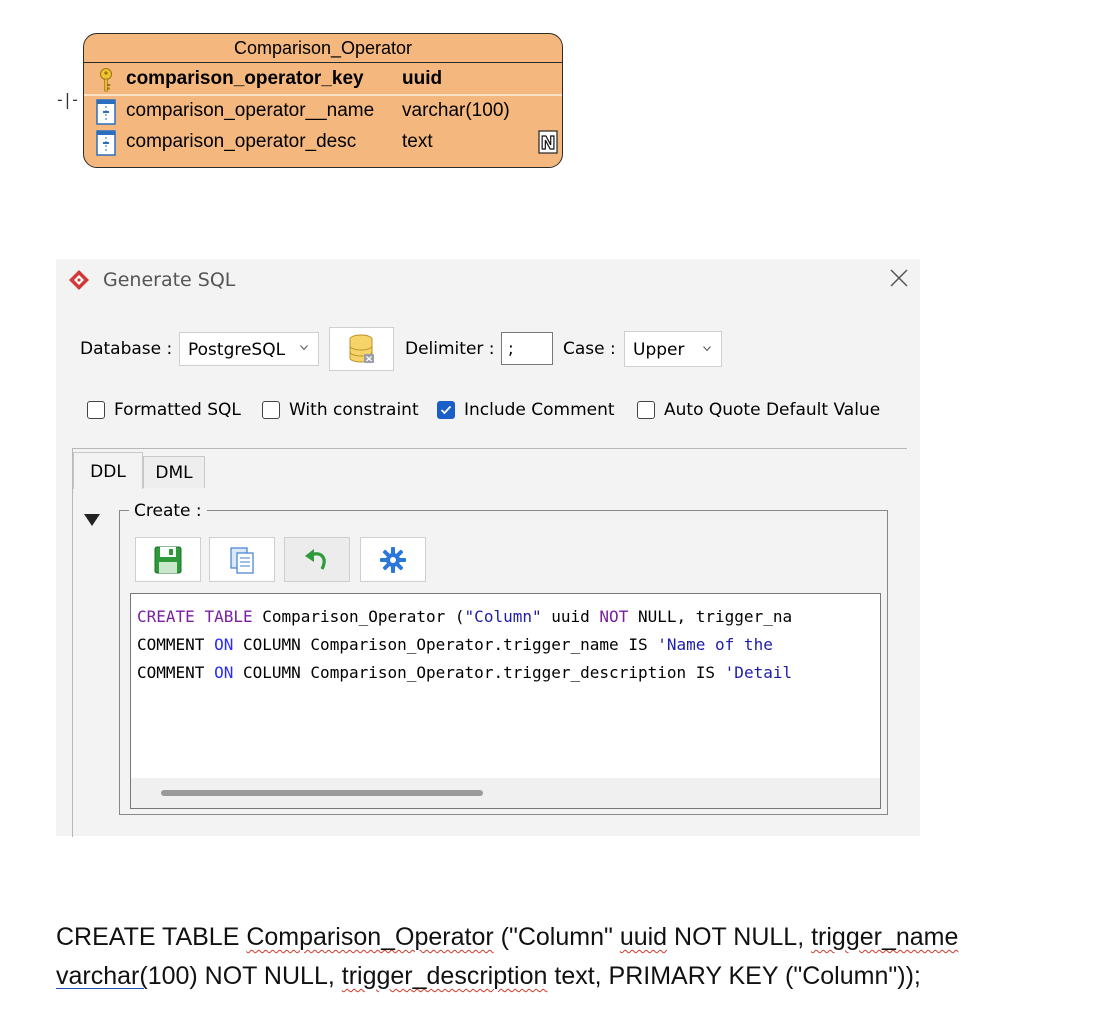 This screenshot has height=1015, width=1116. What do you see at coordinates (417, 141) in the screenshot?
I see `column-type: text` at bounding box center [417, 141].